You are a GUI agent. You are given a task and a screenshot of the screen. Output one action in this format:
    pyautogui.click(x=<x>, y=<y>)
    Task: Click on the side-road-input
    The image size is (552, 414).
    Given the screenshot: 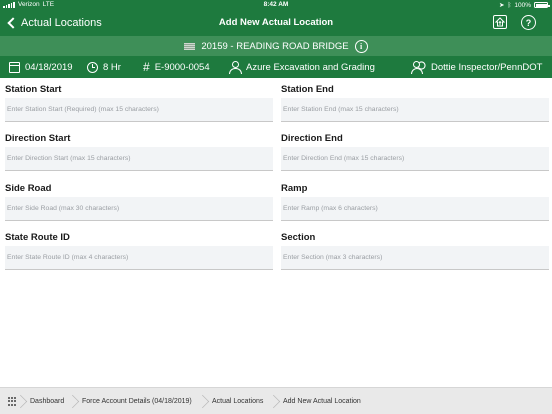 What is the action you would take?
    pyautogui.click(x=139, y=209)
    